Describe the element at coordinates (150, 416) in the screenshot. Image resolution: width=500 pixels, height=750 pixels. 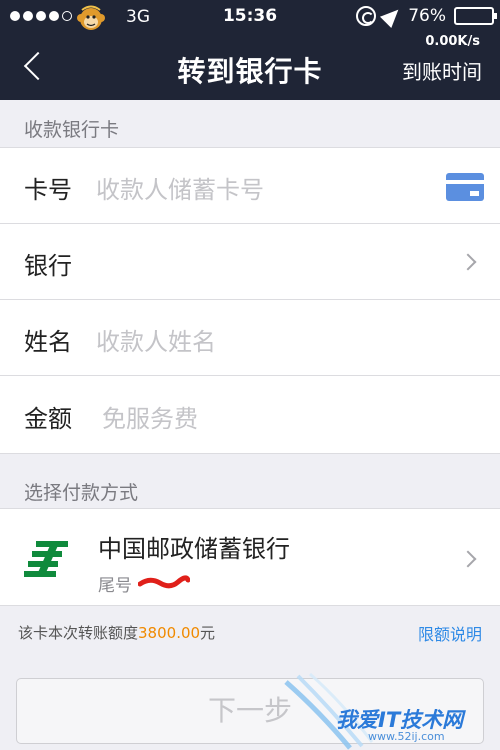
I see `amount-input: 免服务费` at that location.